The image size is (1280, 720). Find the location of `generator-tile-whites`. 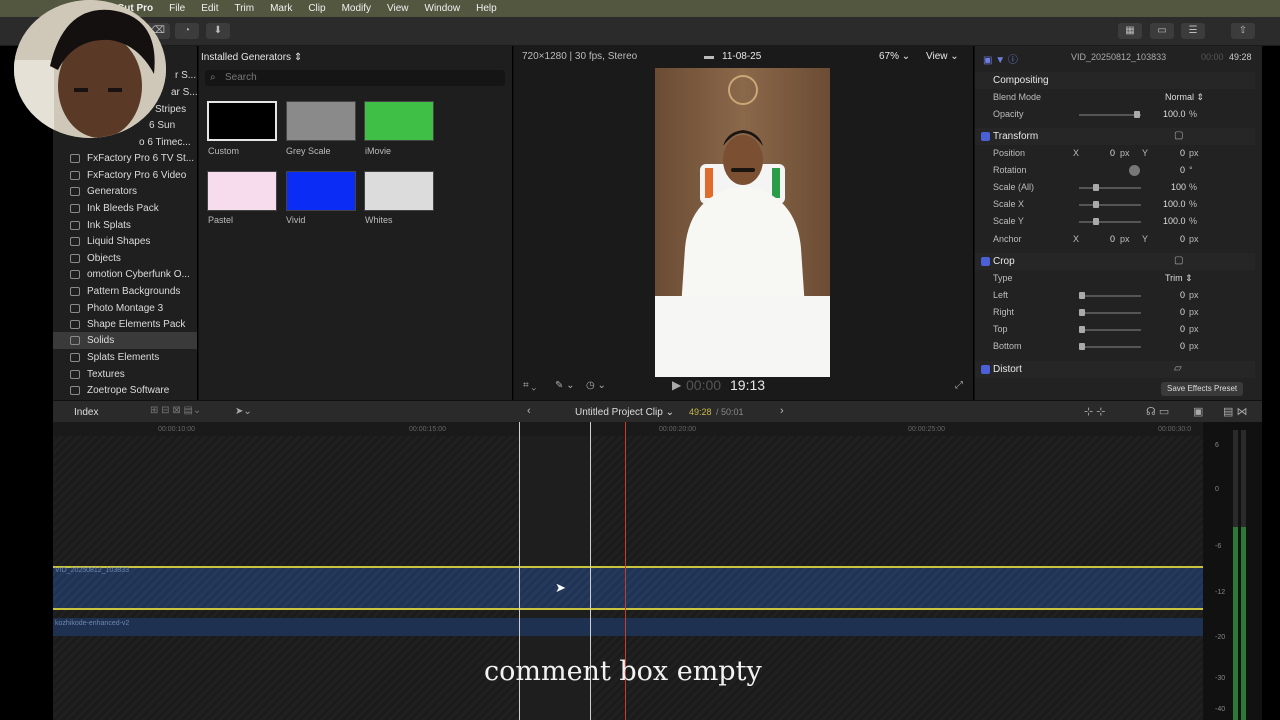

generator-tile-whites is located at coordinates (399, 191).